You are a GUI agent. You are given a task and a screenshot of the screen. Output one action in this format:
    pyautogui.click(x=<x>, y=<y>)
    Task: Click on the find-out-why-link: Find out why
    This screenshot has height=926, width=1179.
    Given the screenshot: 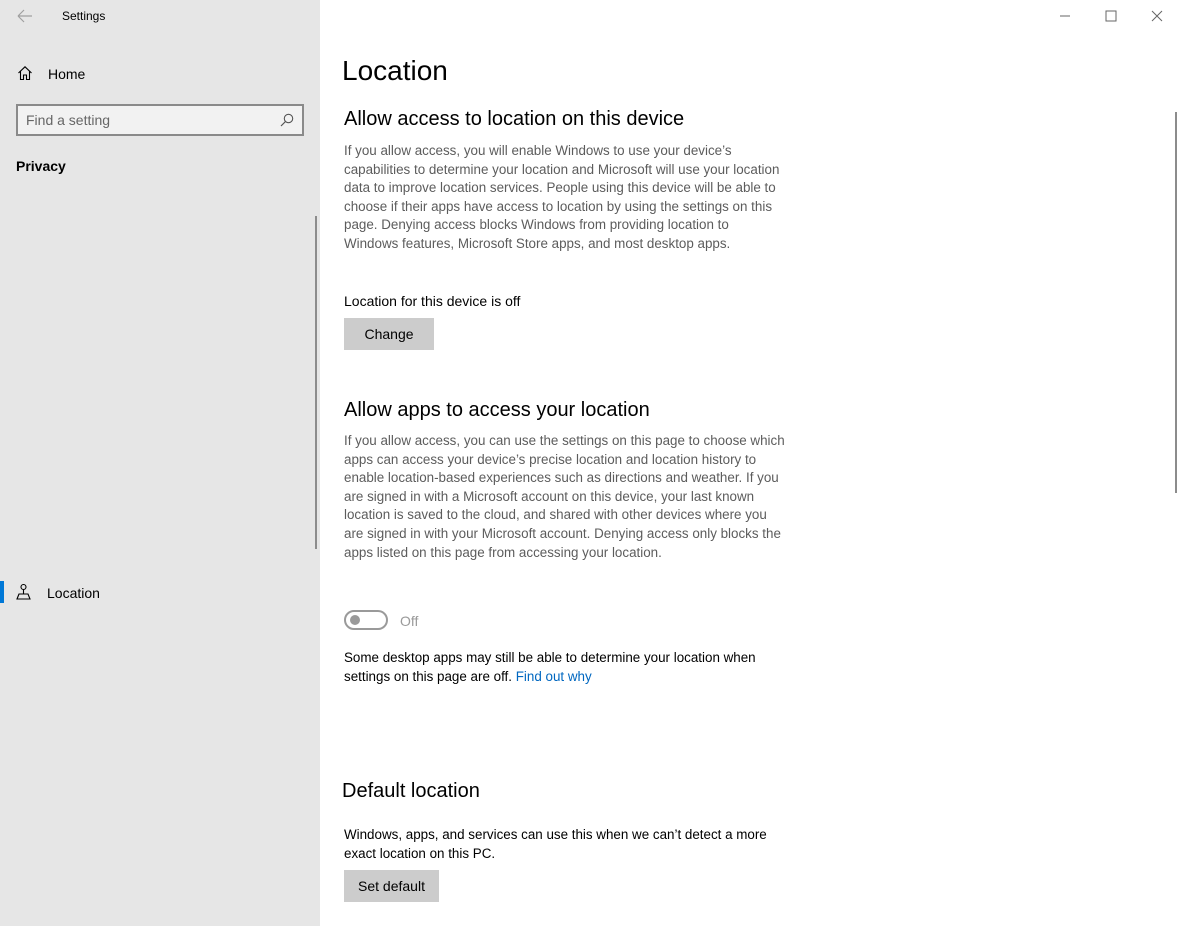 What is the action you would take?
    pyautogui.click(x=554, y=676)
    